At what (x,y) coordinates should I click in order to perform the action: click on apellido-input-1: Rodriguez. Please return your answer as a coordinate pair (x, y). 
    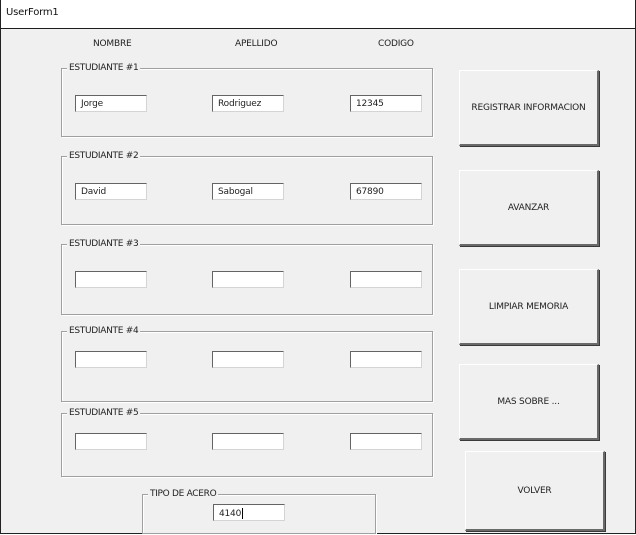
    Looking at the image, I should click on (248, 103).